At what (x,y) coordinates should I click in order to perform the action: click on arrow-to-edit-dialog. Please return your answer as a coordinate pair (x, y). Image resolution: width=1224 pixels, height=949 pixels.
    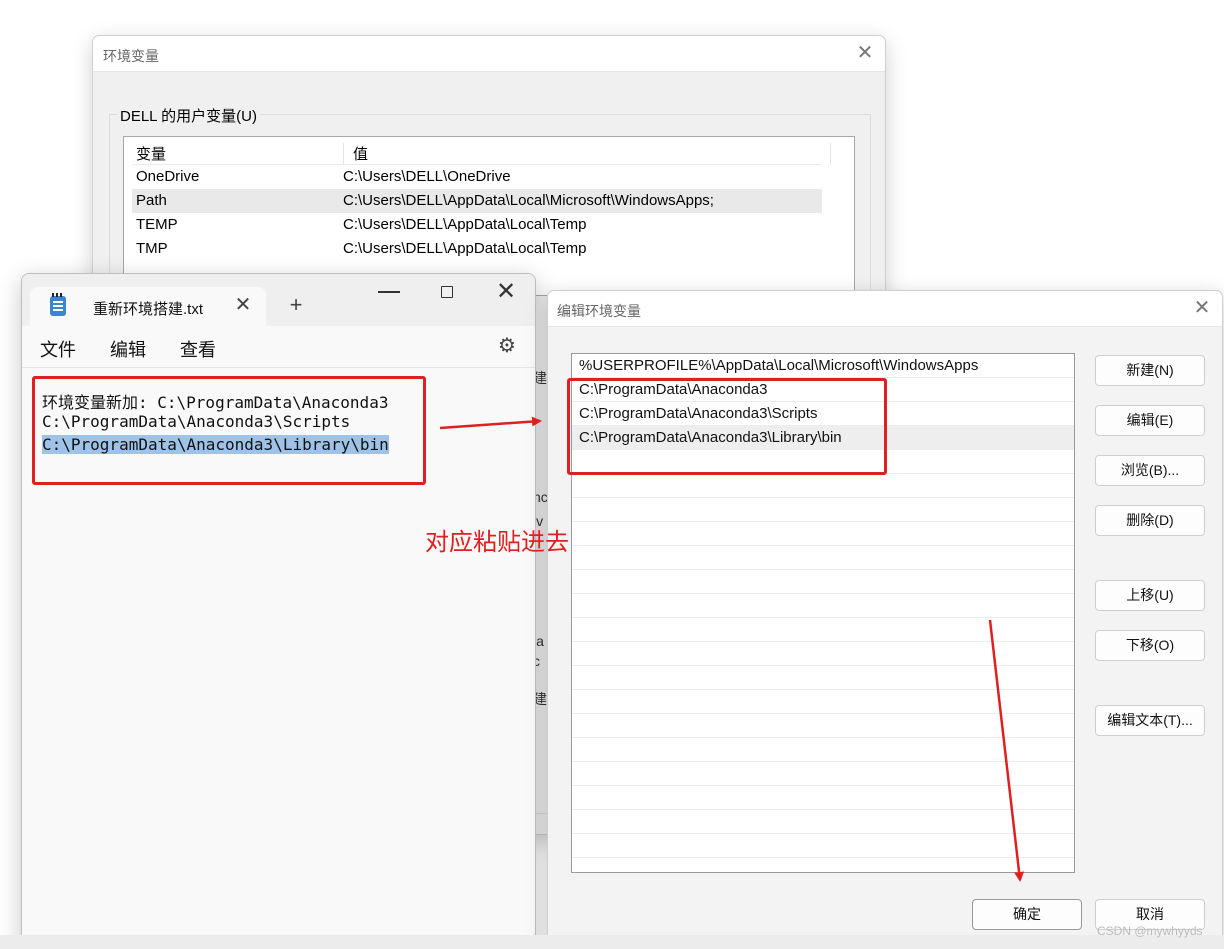
    Looking at the image, I should click on (490, 423).